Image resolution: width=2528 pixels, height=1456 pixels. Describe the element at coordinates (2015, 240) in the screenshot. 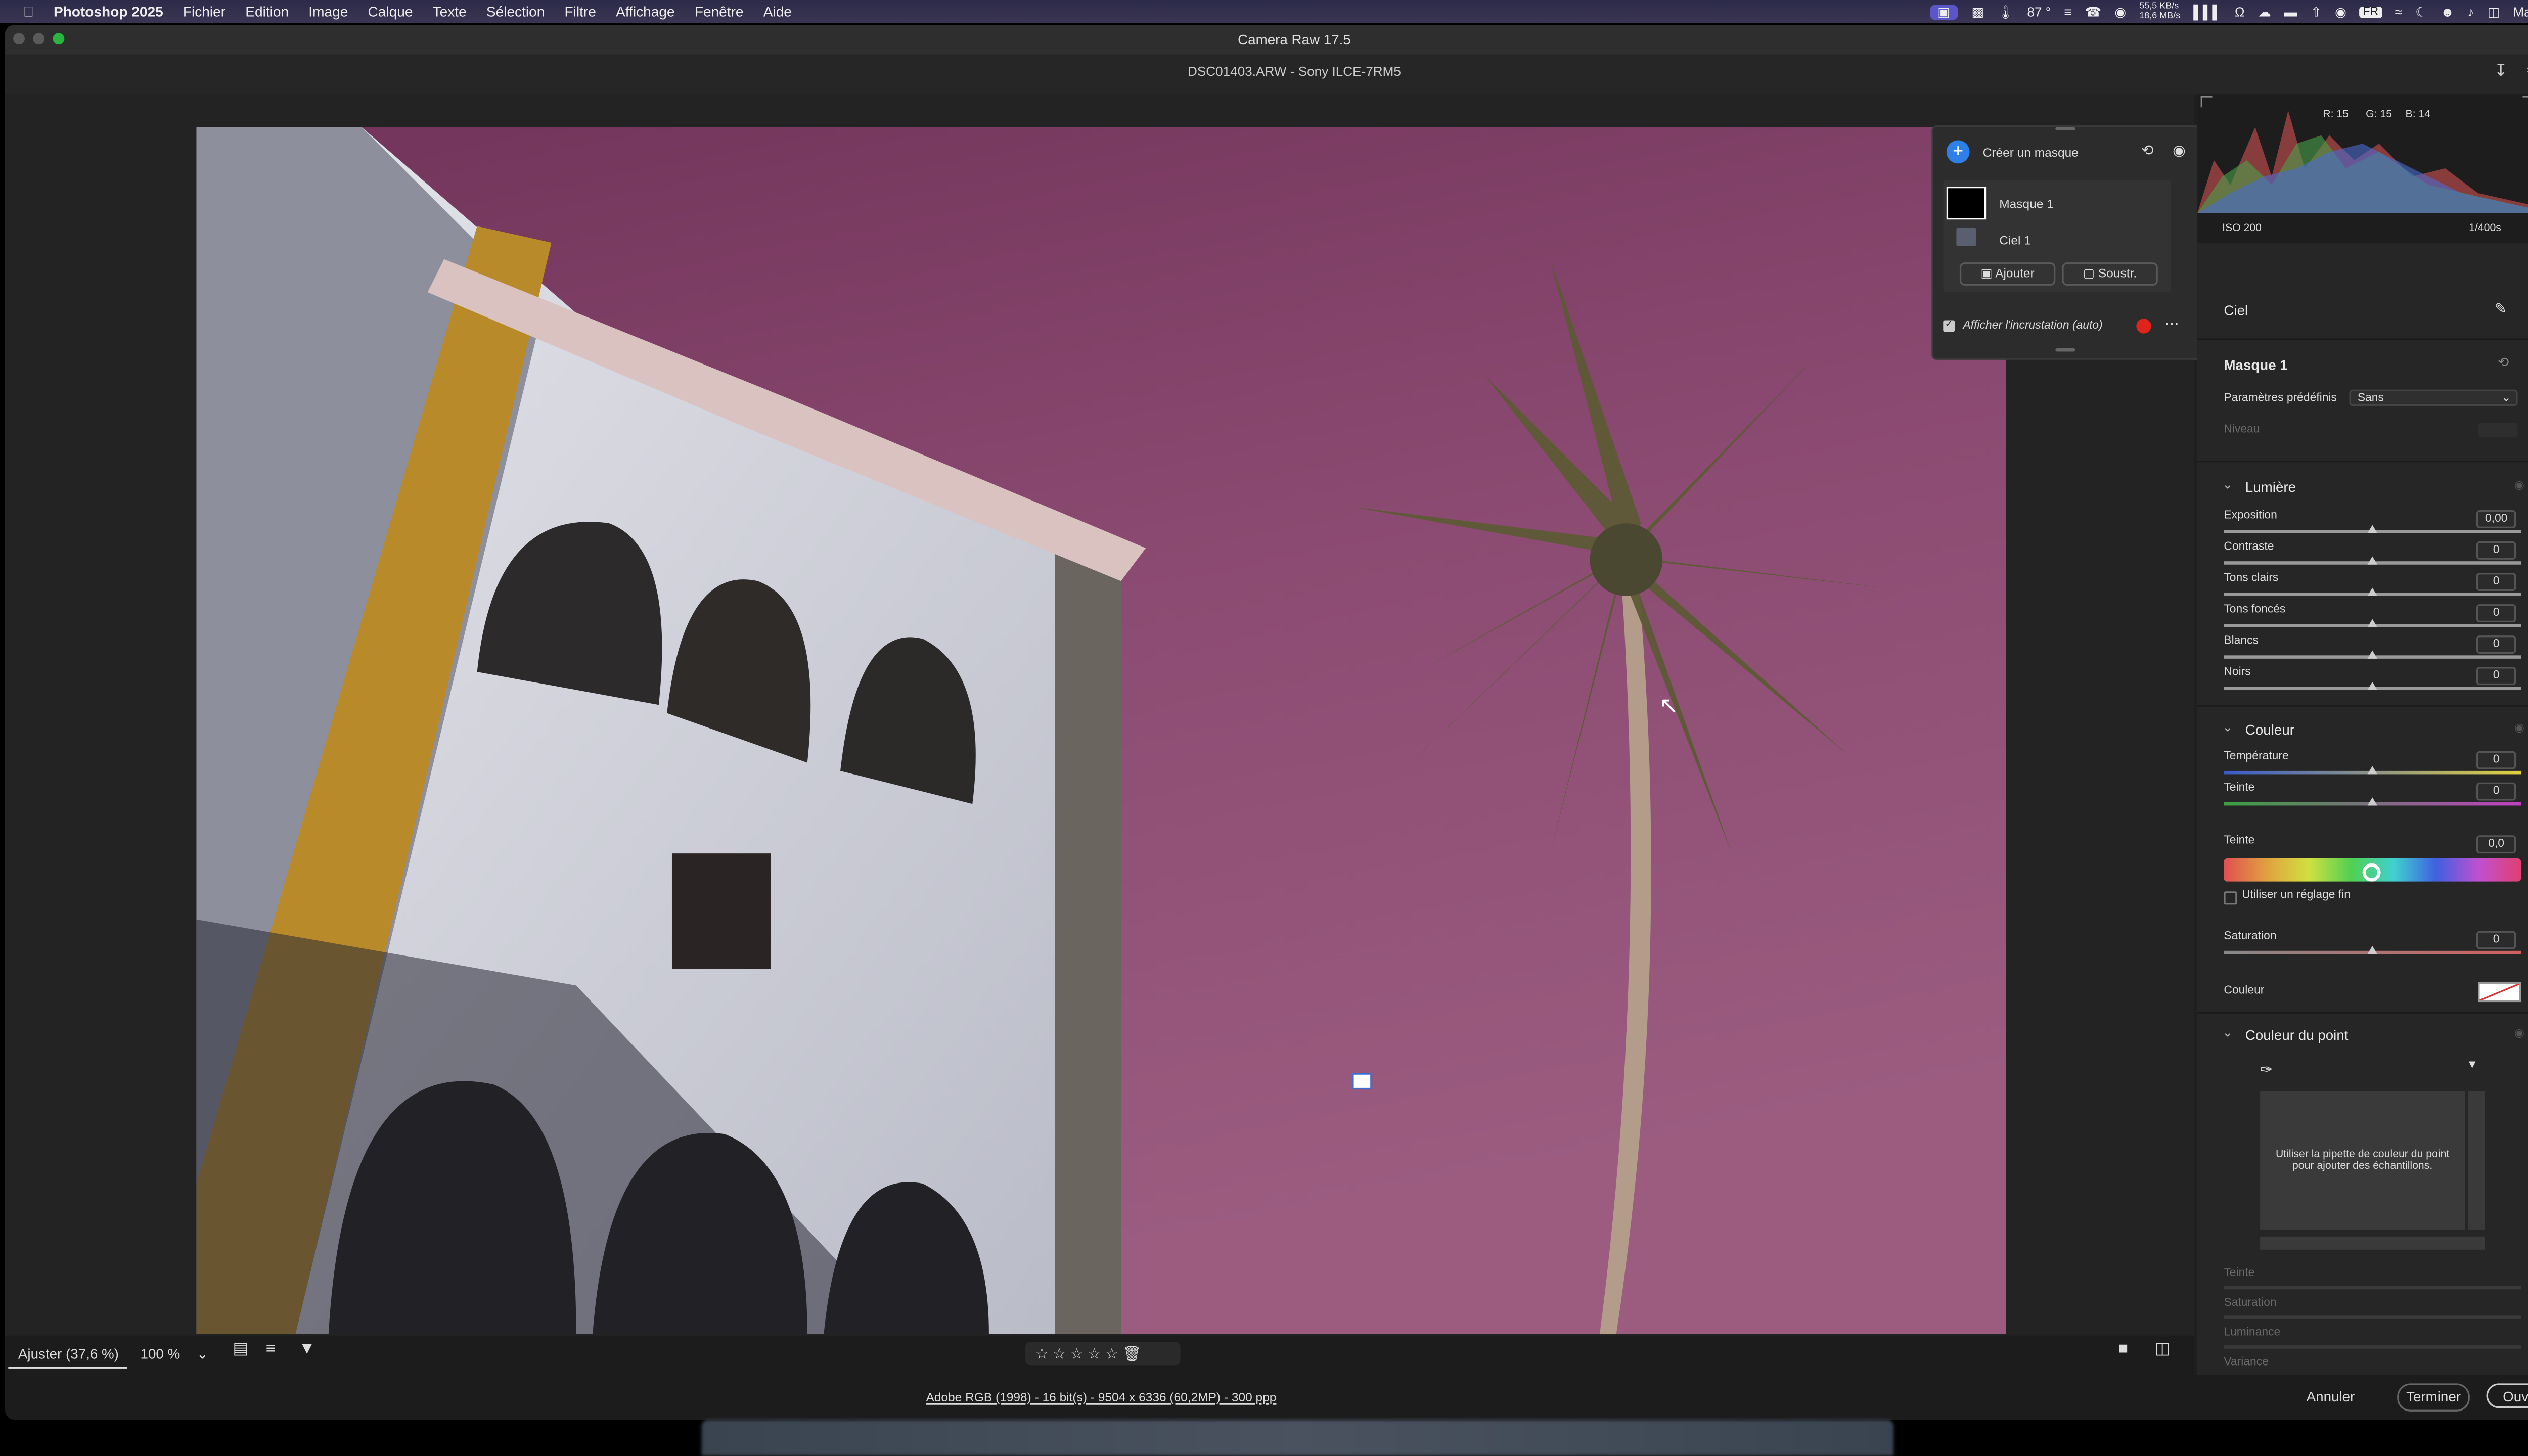

I see `mask-component-name: Ciel 1` at that location.